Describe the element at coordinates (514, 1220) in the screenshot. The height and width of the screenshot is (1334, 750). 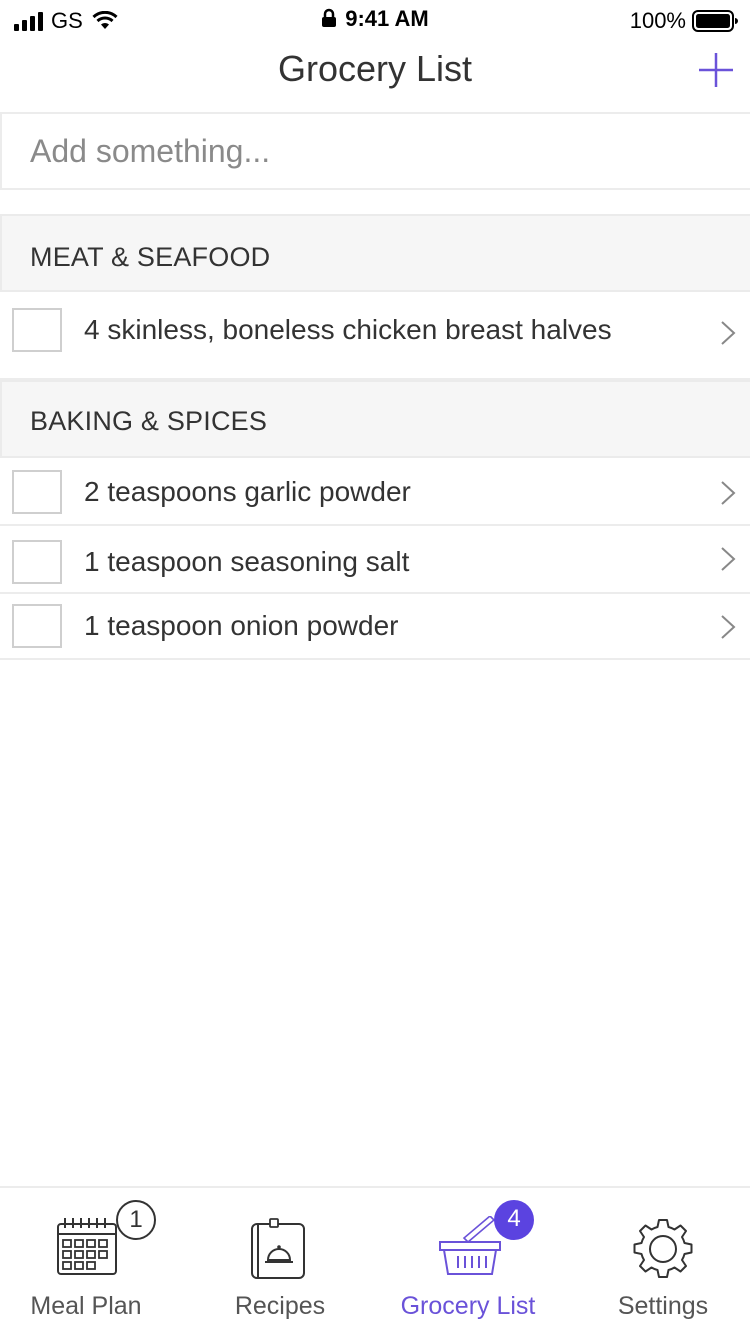
I see `grocery-list-badge: 4` at that location.